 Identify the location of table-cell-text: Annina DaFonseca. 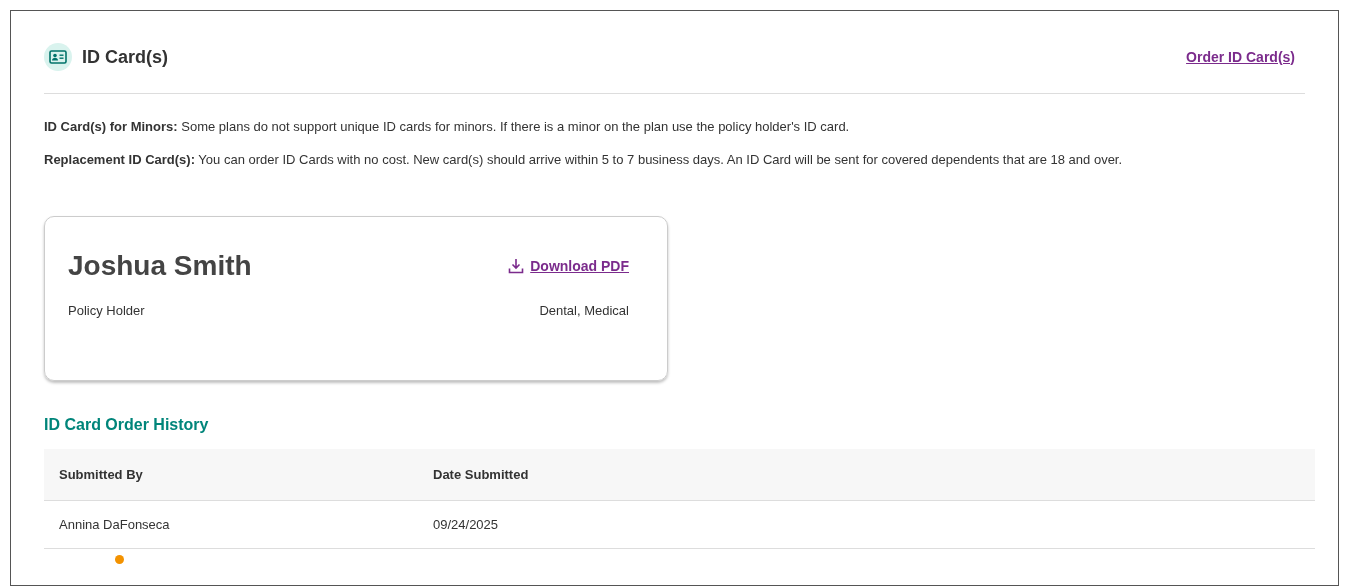
(115, 524).